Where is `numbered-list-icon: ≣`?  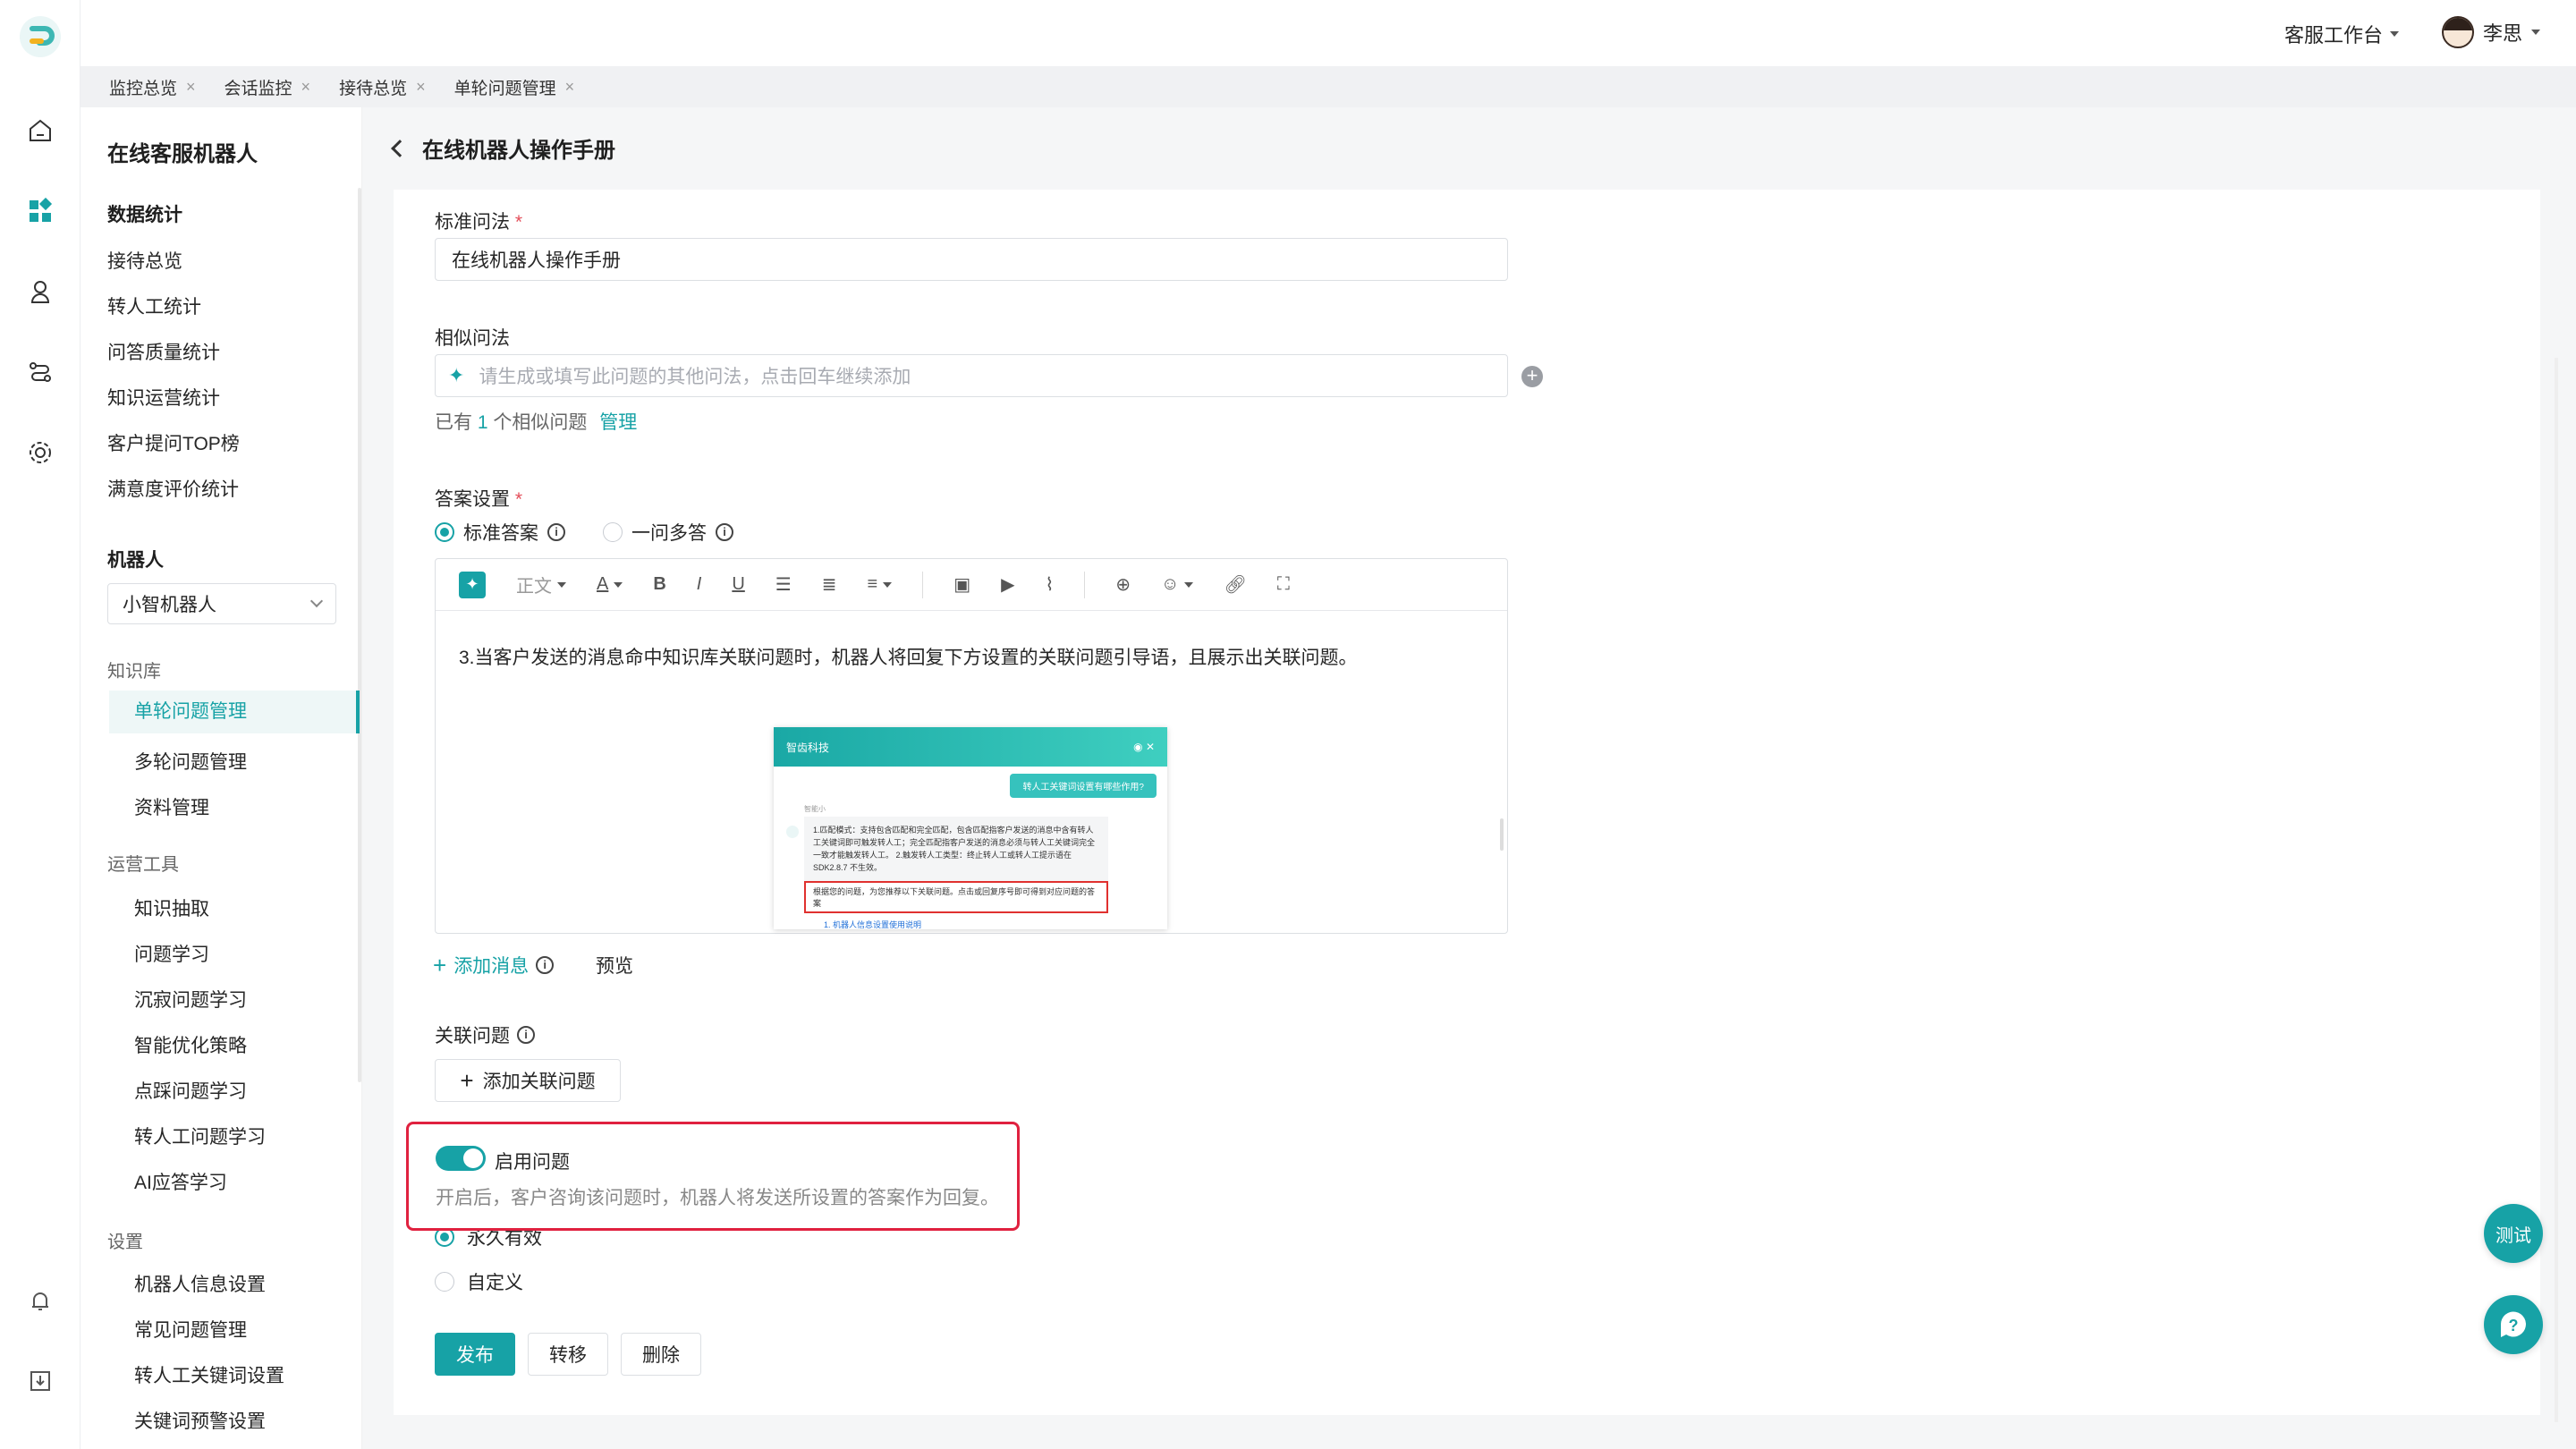 numbered-list-icon: ≣ is located at coordinates (829, 584).